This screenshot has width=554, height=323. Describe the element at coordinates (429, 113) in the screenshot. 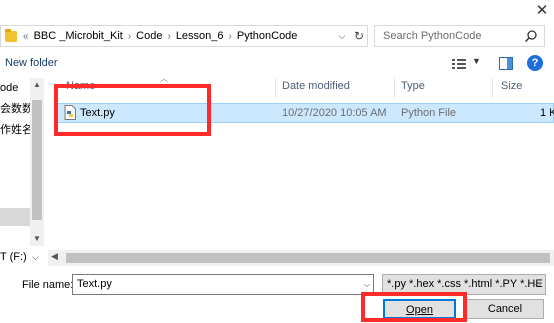

I see `file-type-cell: Python File` at that location.